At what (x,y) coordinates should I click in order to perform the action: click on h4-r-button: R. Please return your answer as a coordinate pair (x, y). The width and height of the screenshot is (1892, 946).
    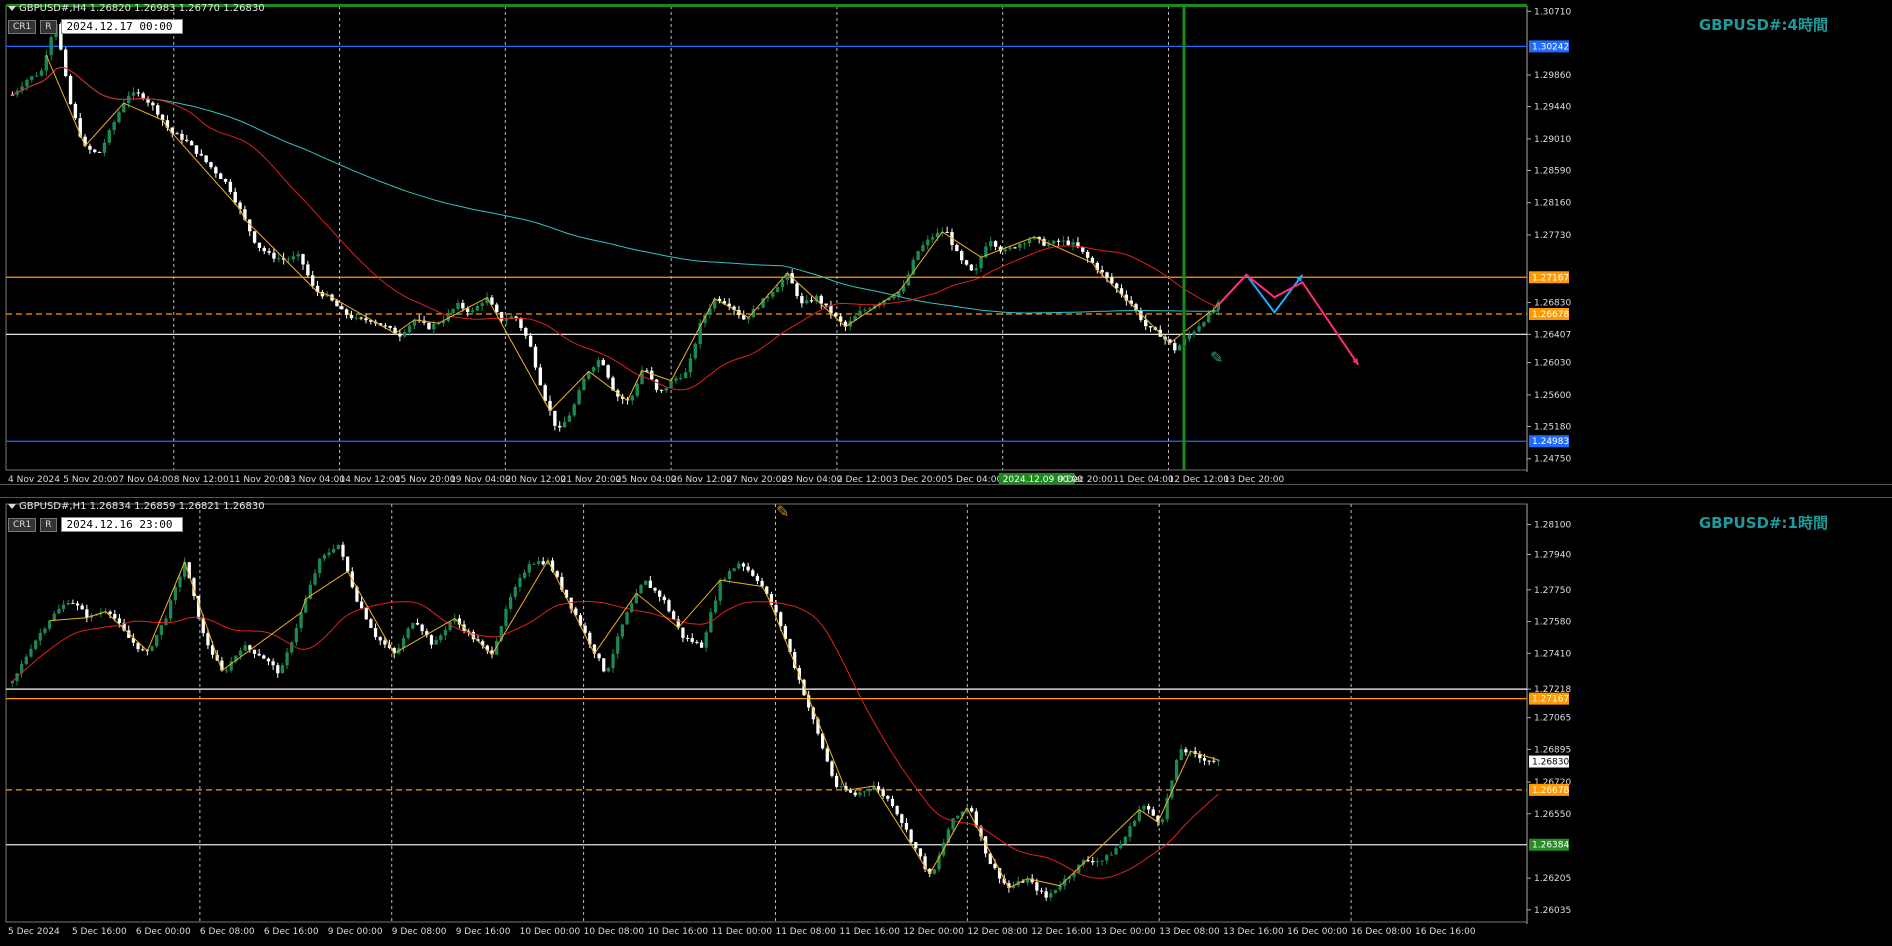
    Looking at the image, I should click on (48, 26).